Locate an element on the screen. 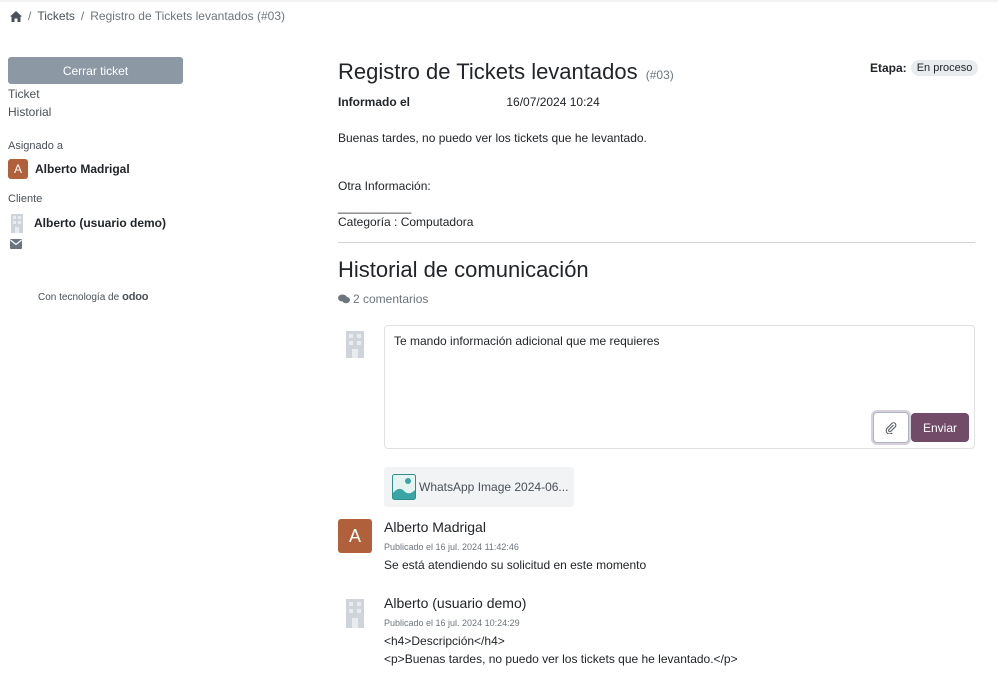  message-author: Alberto Madrigal is located at coordinates (435, 527).